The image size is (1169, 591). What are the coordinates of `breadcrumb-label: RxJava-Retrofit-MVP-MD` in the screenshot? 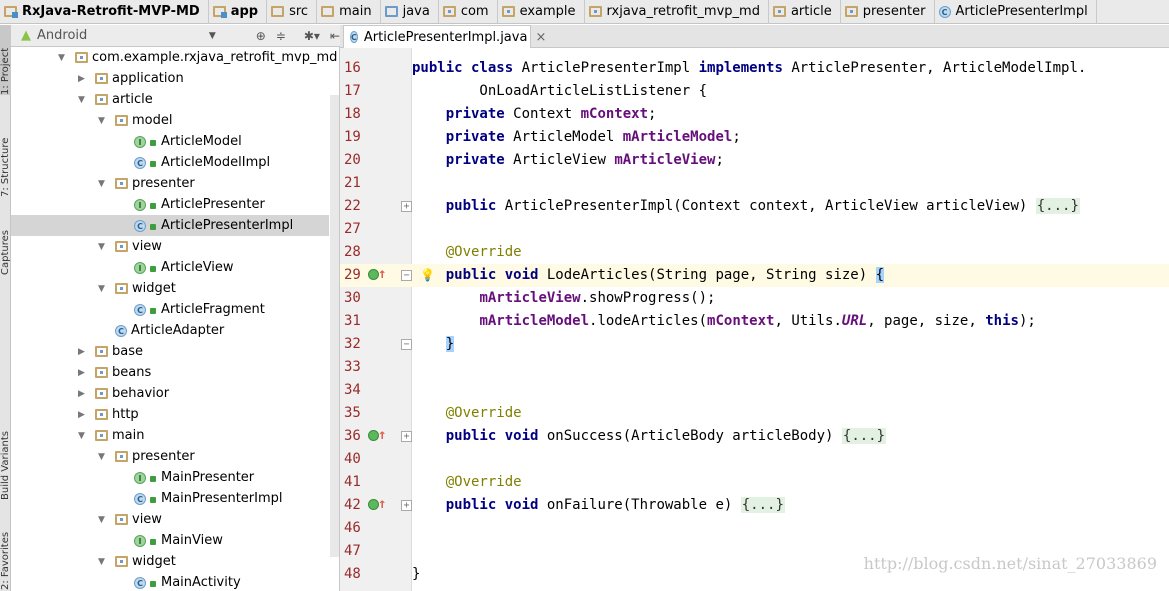 It's located at (111, 11).